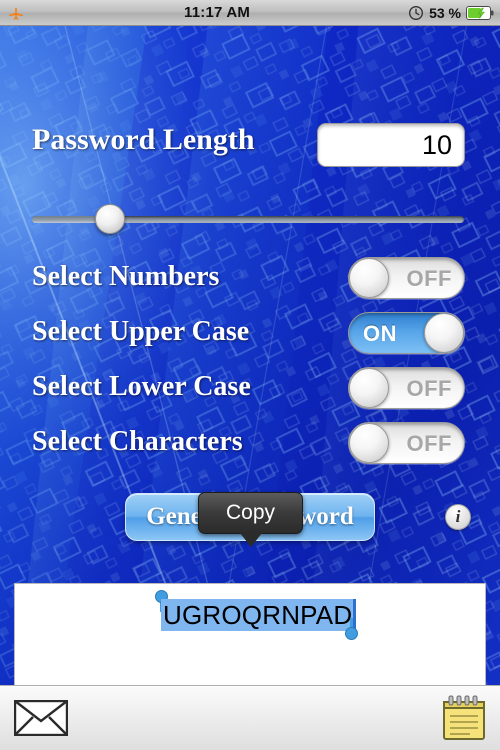  I want to click on select-lower-case-toggle: OFF, so click(406, 388).